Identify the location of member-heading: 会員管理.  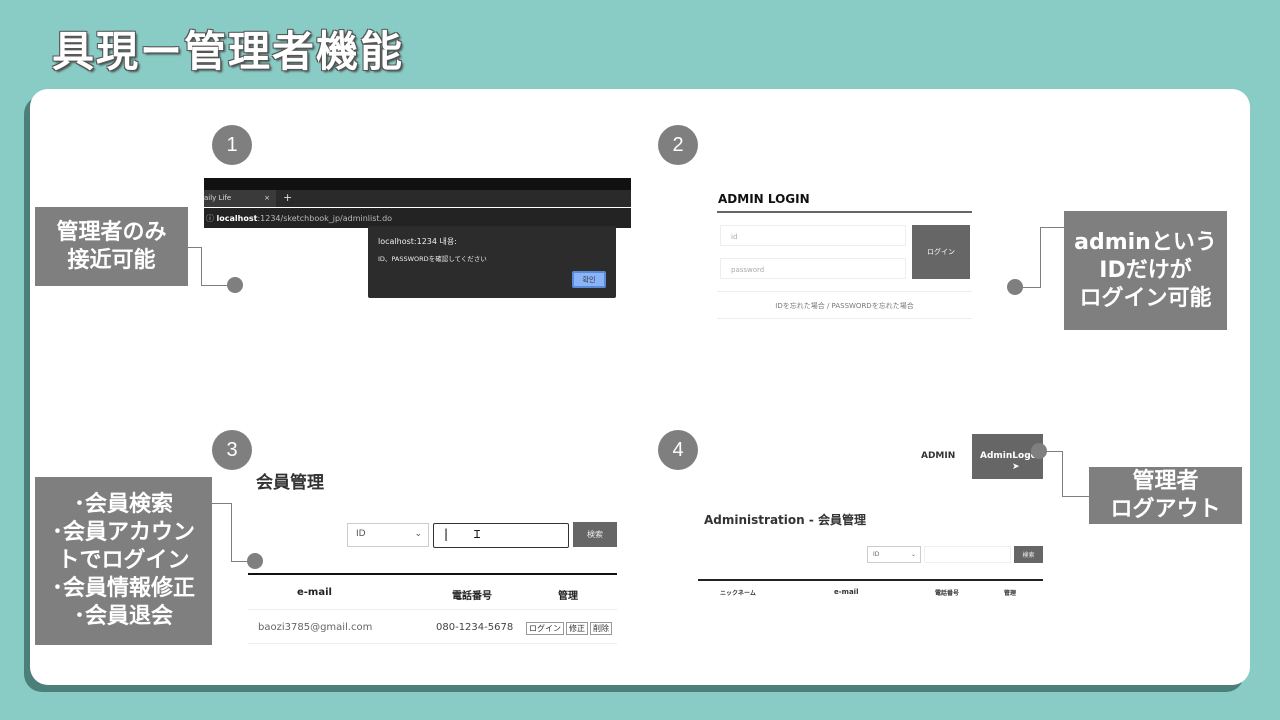
(290, 483).